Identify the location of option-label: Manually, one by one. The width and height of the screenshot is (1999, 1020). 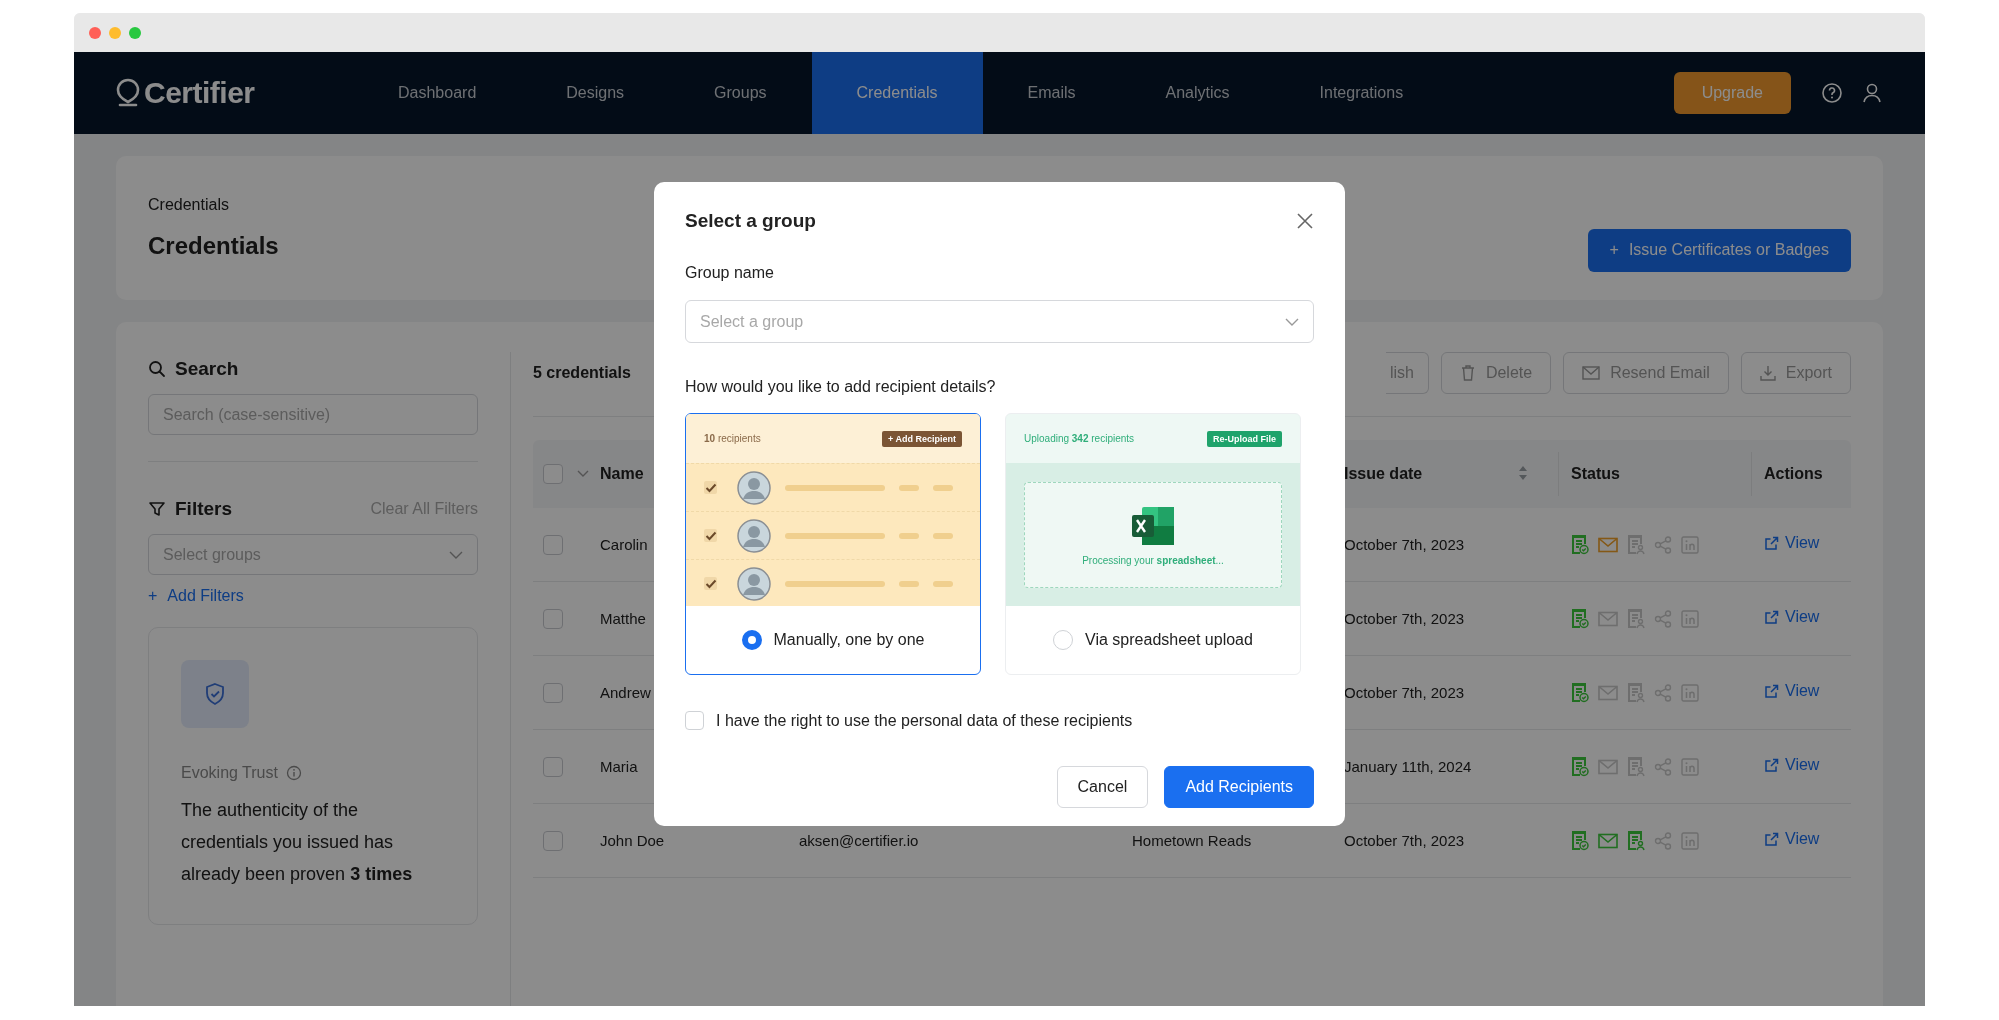
(849, 640).